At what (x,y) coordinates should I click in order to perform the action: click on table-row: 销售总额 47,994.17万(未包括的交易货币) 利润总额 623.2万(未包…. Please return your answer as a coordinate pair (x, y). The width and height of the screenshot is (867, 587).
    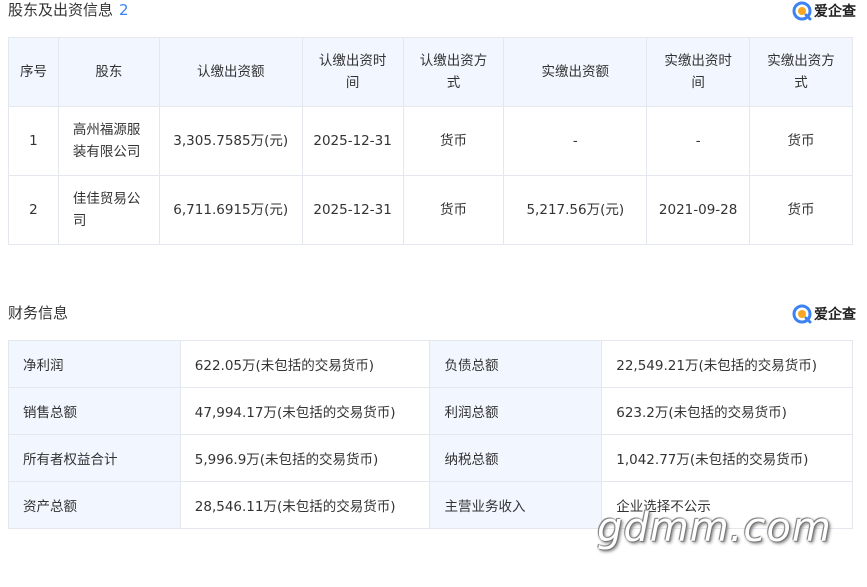
    Looking at the image, I should click on (430, 411).